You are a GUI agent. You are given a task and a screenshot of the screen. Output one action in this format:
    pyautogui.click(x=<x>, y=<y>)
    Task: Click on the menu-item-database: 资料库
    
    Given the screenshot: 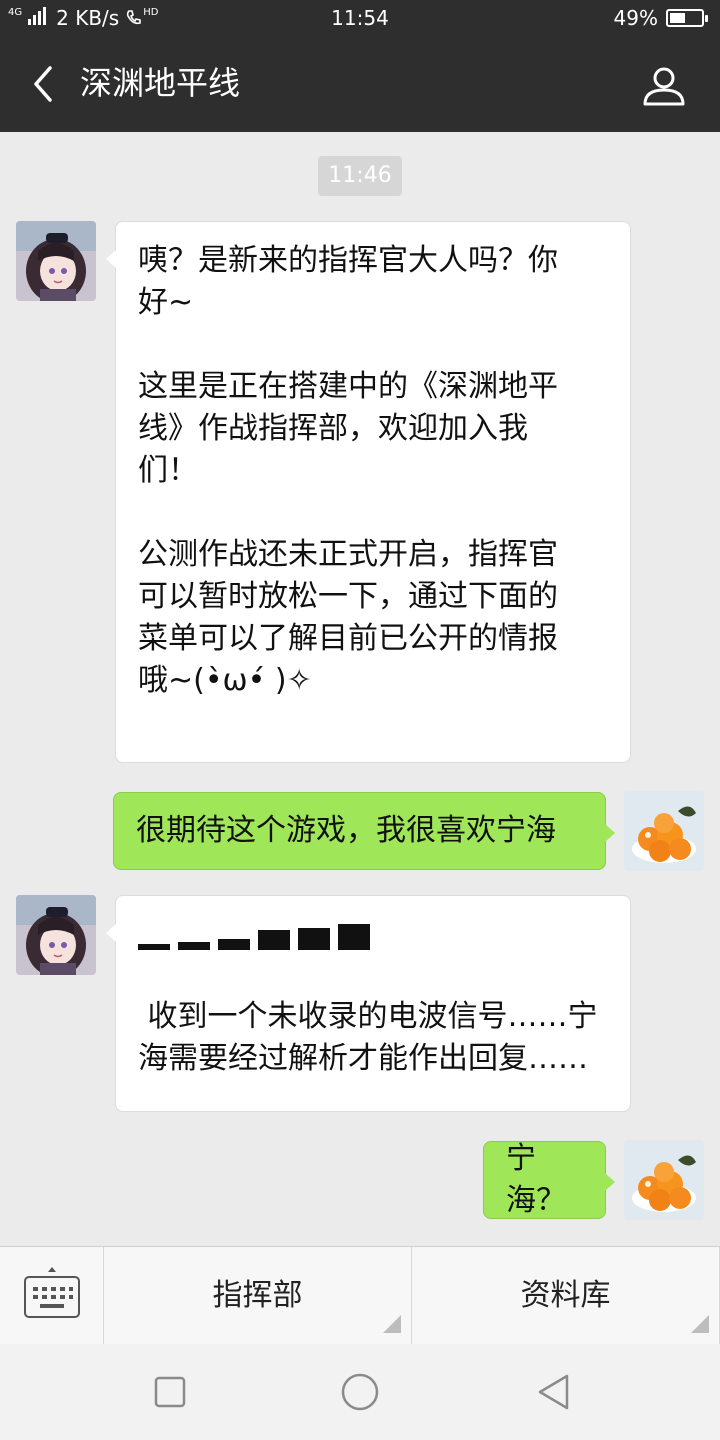 What is the action you would take?
    pyautogui.click(x=566, y=1296)
    